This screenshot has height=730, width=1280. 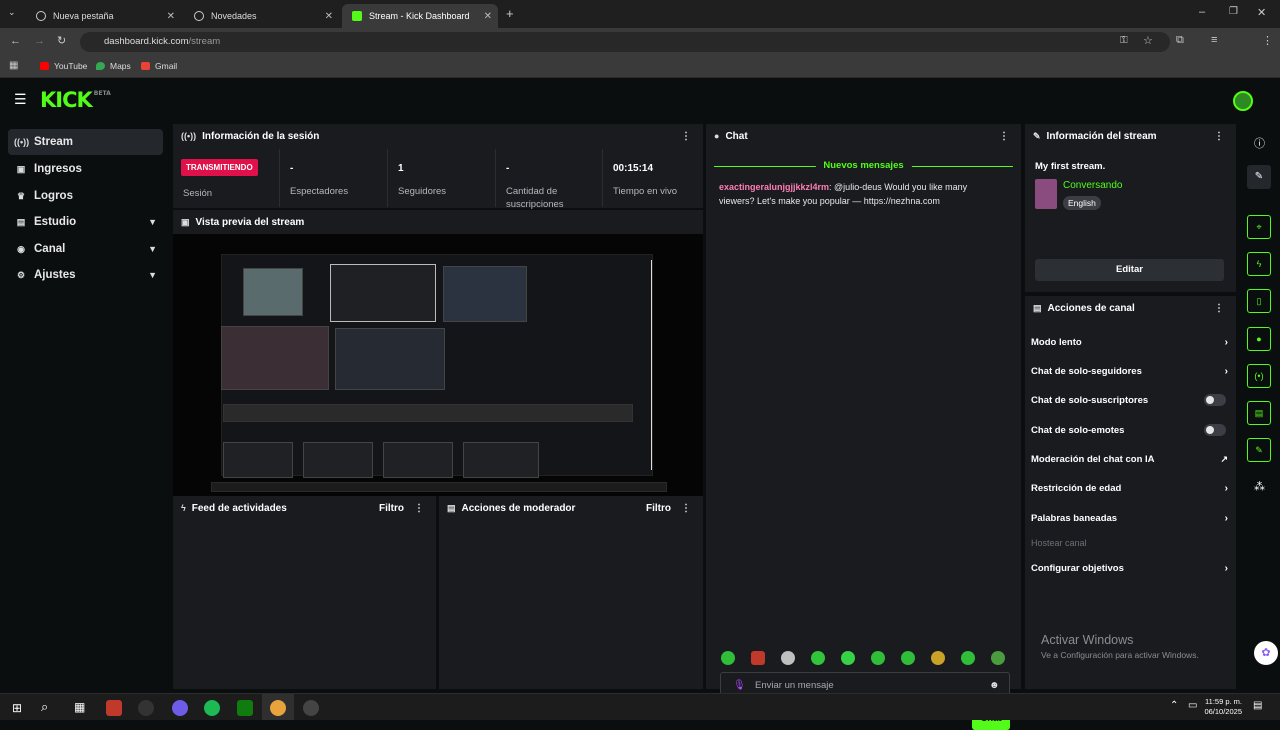 What do you see at coordinates (258, 460) in the screenshot?
I see `preview-card` at bounding box center [258, 460].